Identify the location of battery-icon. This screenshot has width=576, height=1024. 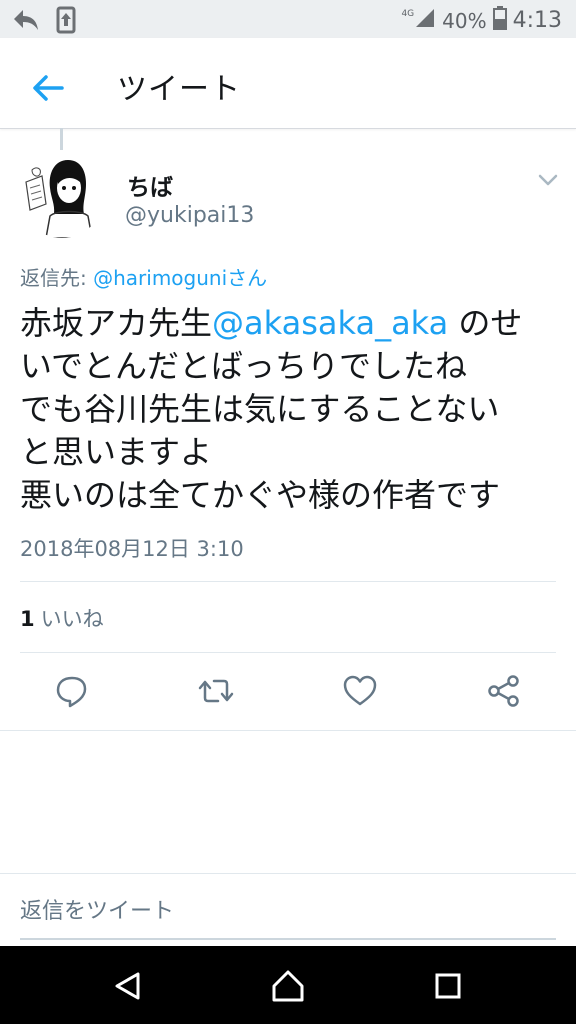
(499, 20).